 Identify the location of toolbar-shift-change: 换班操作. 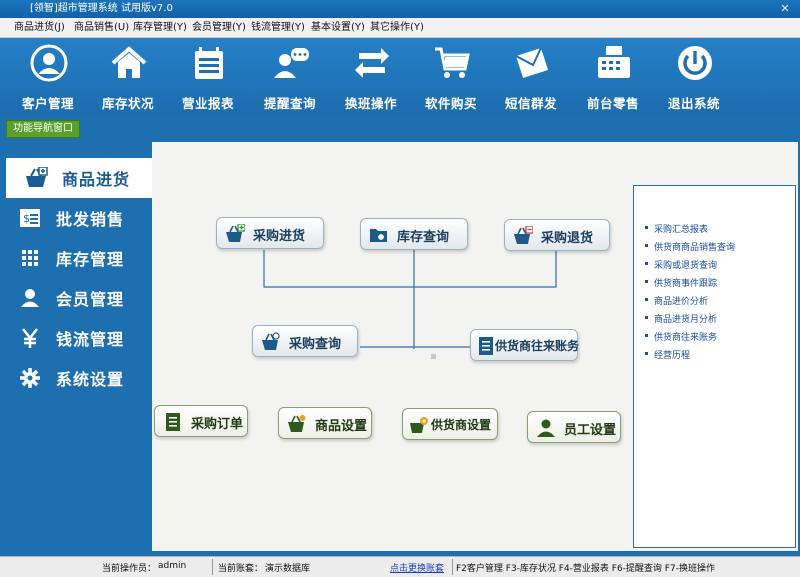
(371, 77).